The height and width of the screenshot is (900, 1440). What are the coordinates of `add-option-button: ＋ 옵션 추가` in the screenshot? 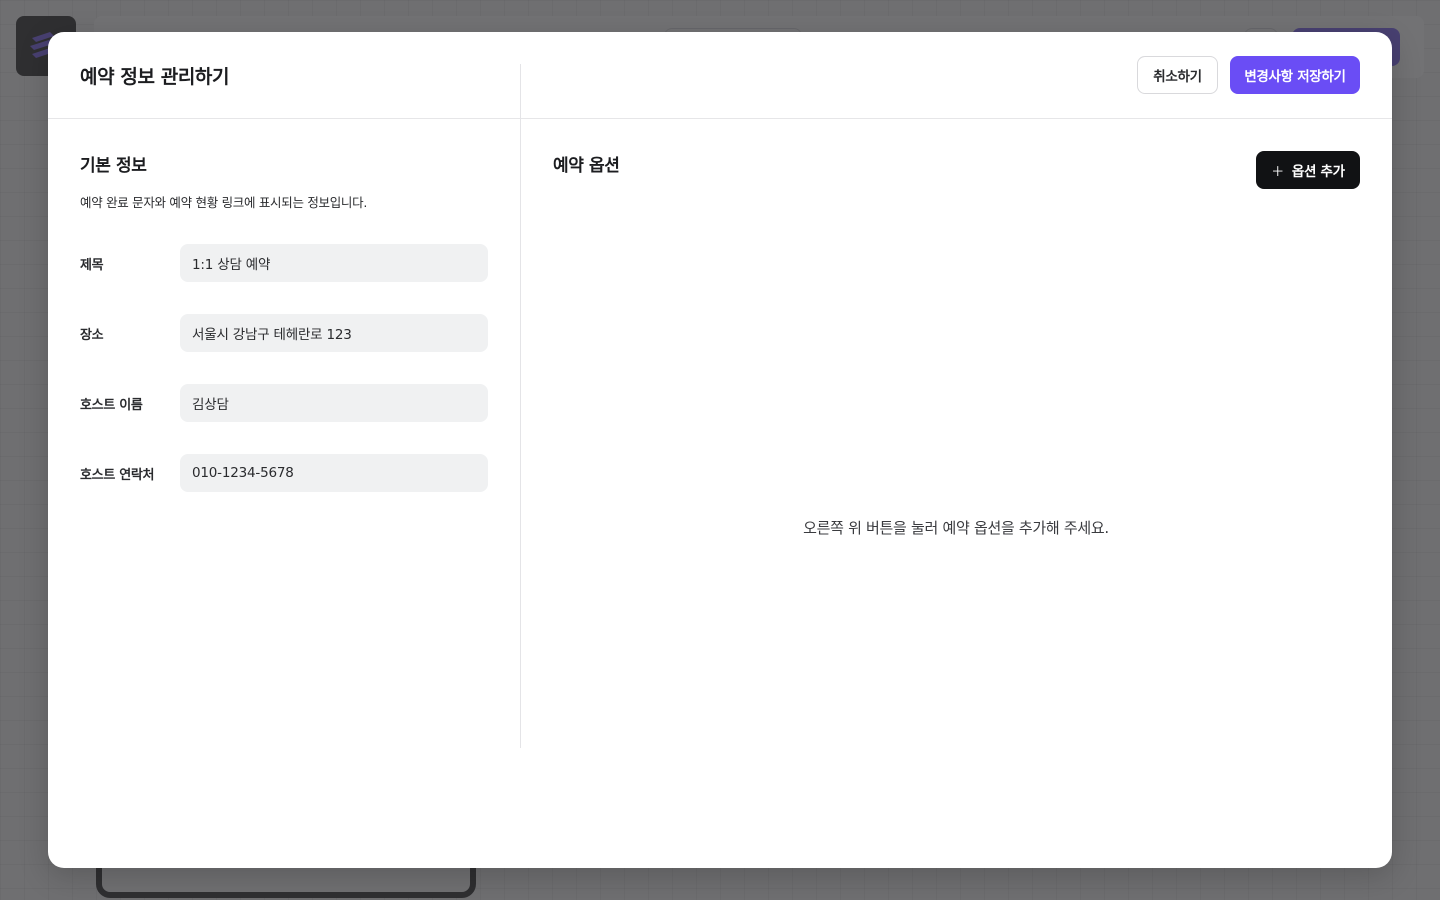 It's located at (1308, 170).